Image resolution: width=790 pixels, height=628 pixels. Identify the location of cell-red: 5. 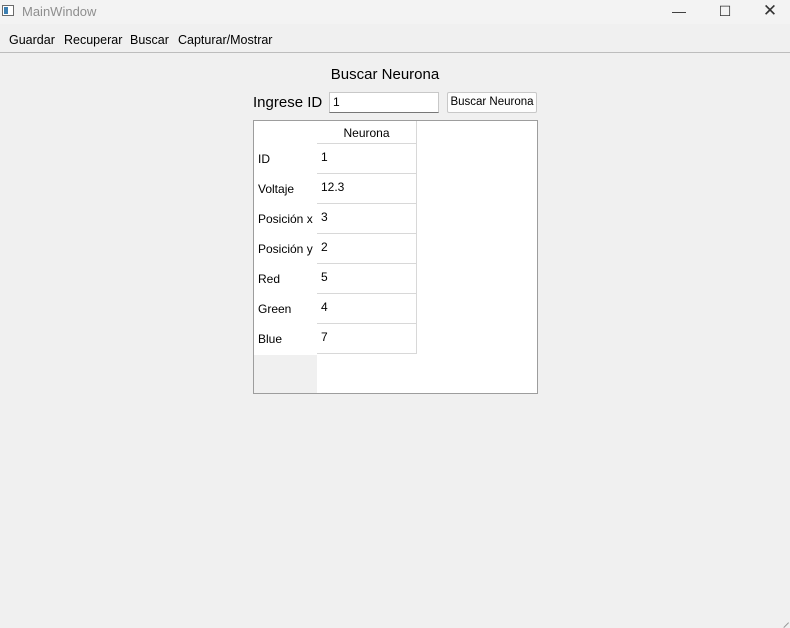
(367, 279).